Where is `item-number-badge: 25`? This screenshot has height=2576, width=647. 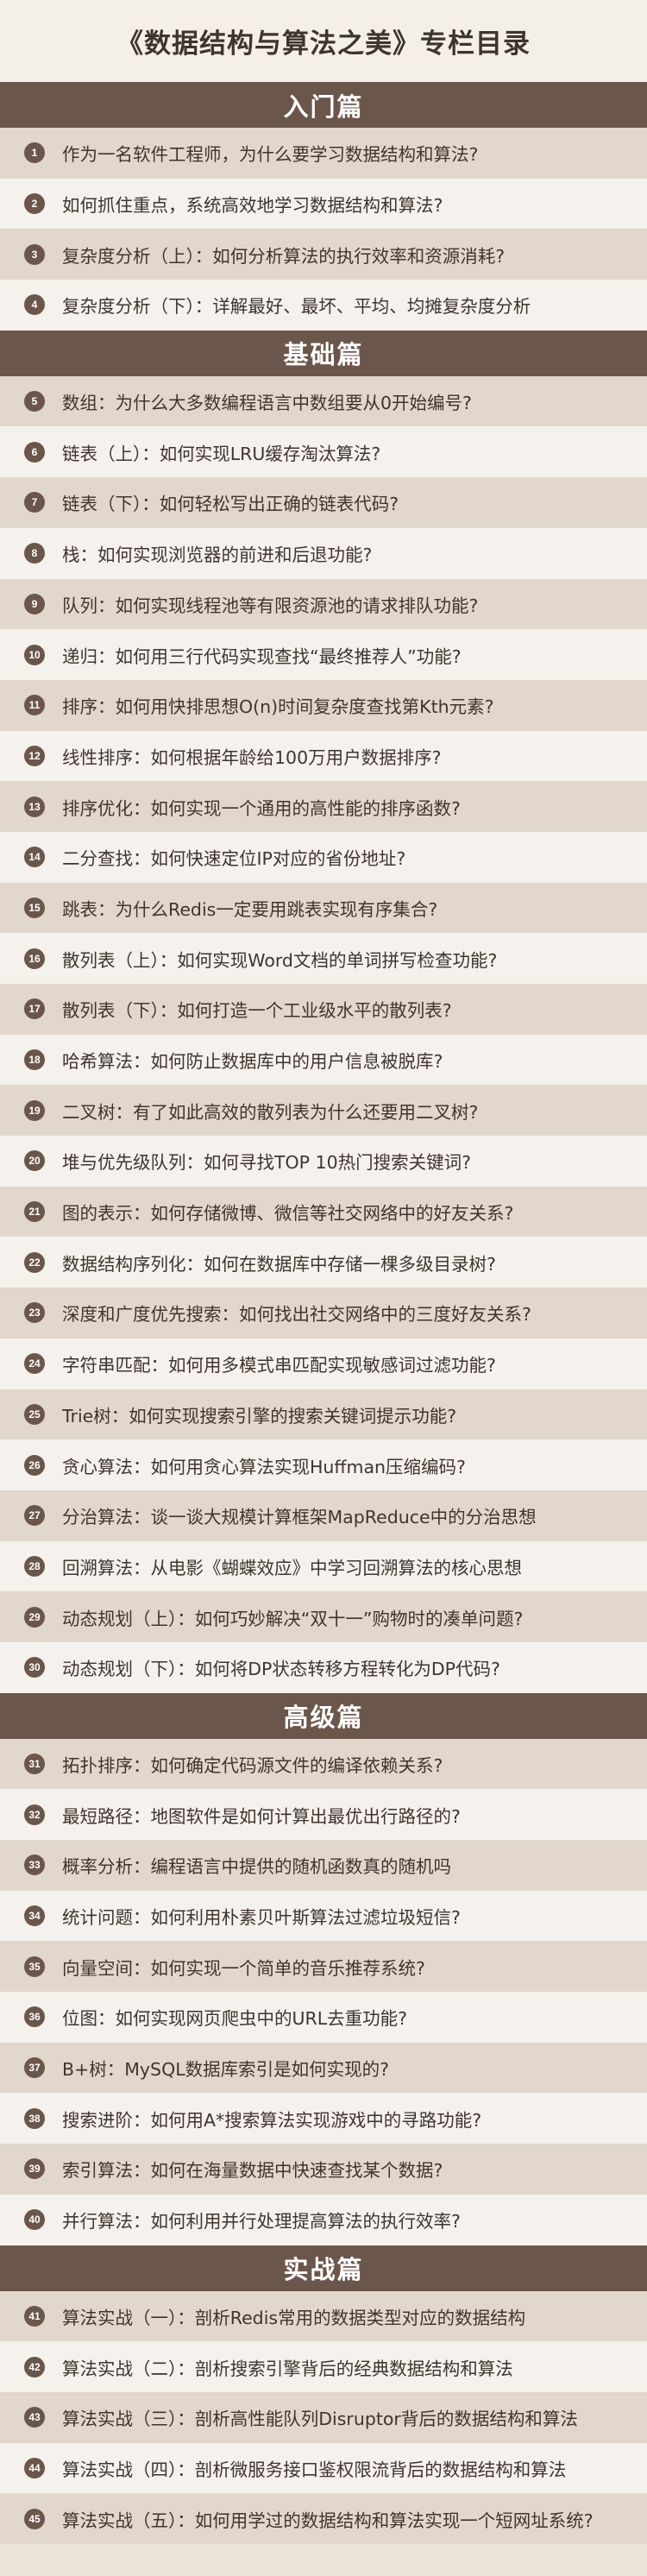
item-number-badge: 25 is located at coordinates (34, 1414).